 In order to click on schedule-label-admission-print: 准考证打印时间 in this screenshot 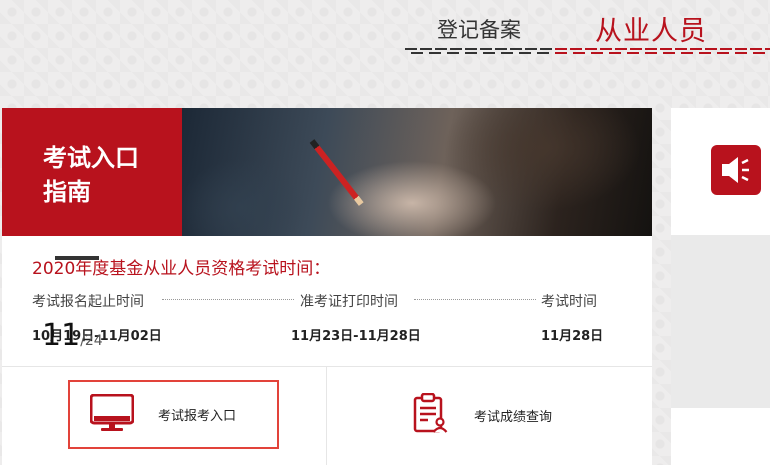, I will do `click(349, 302)`.